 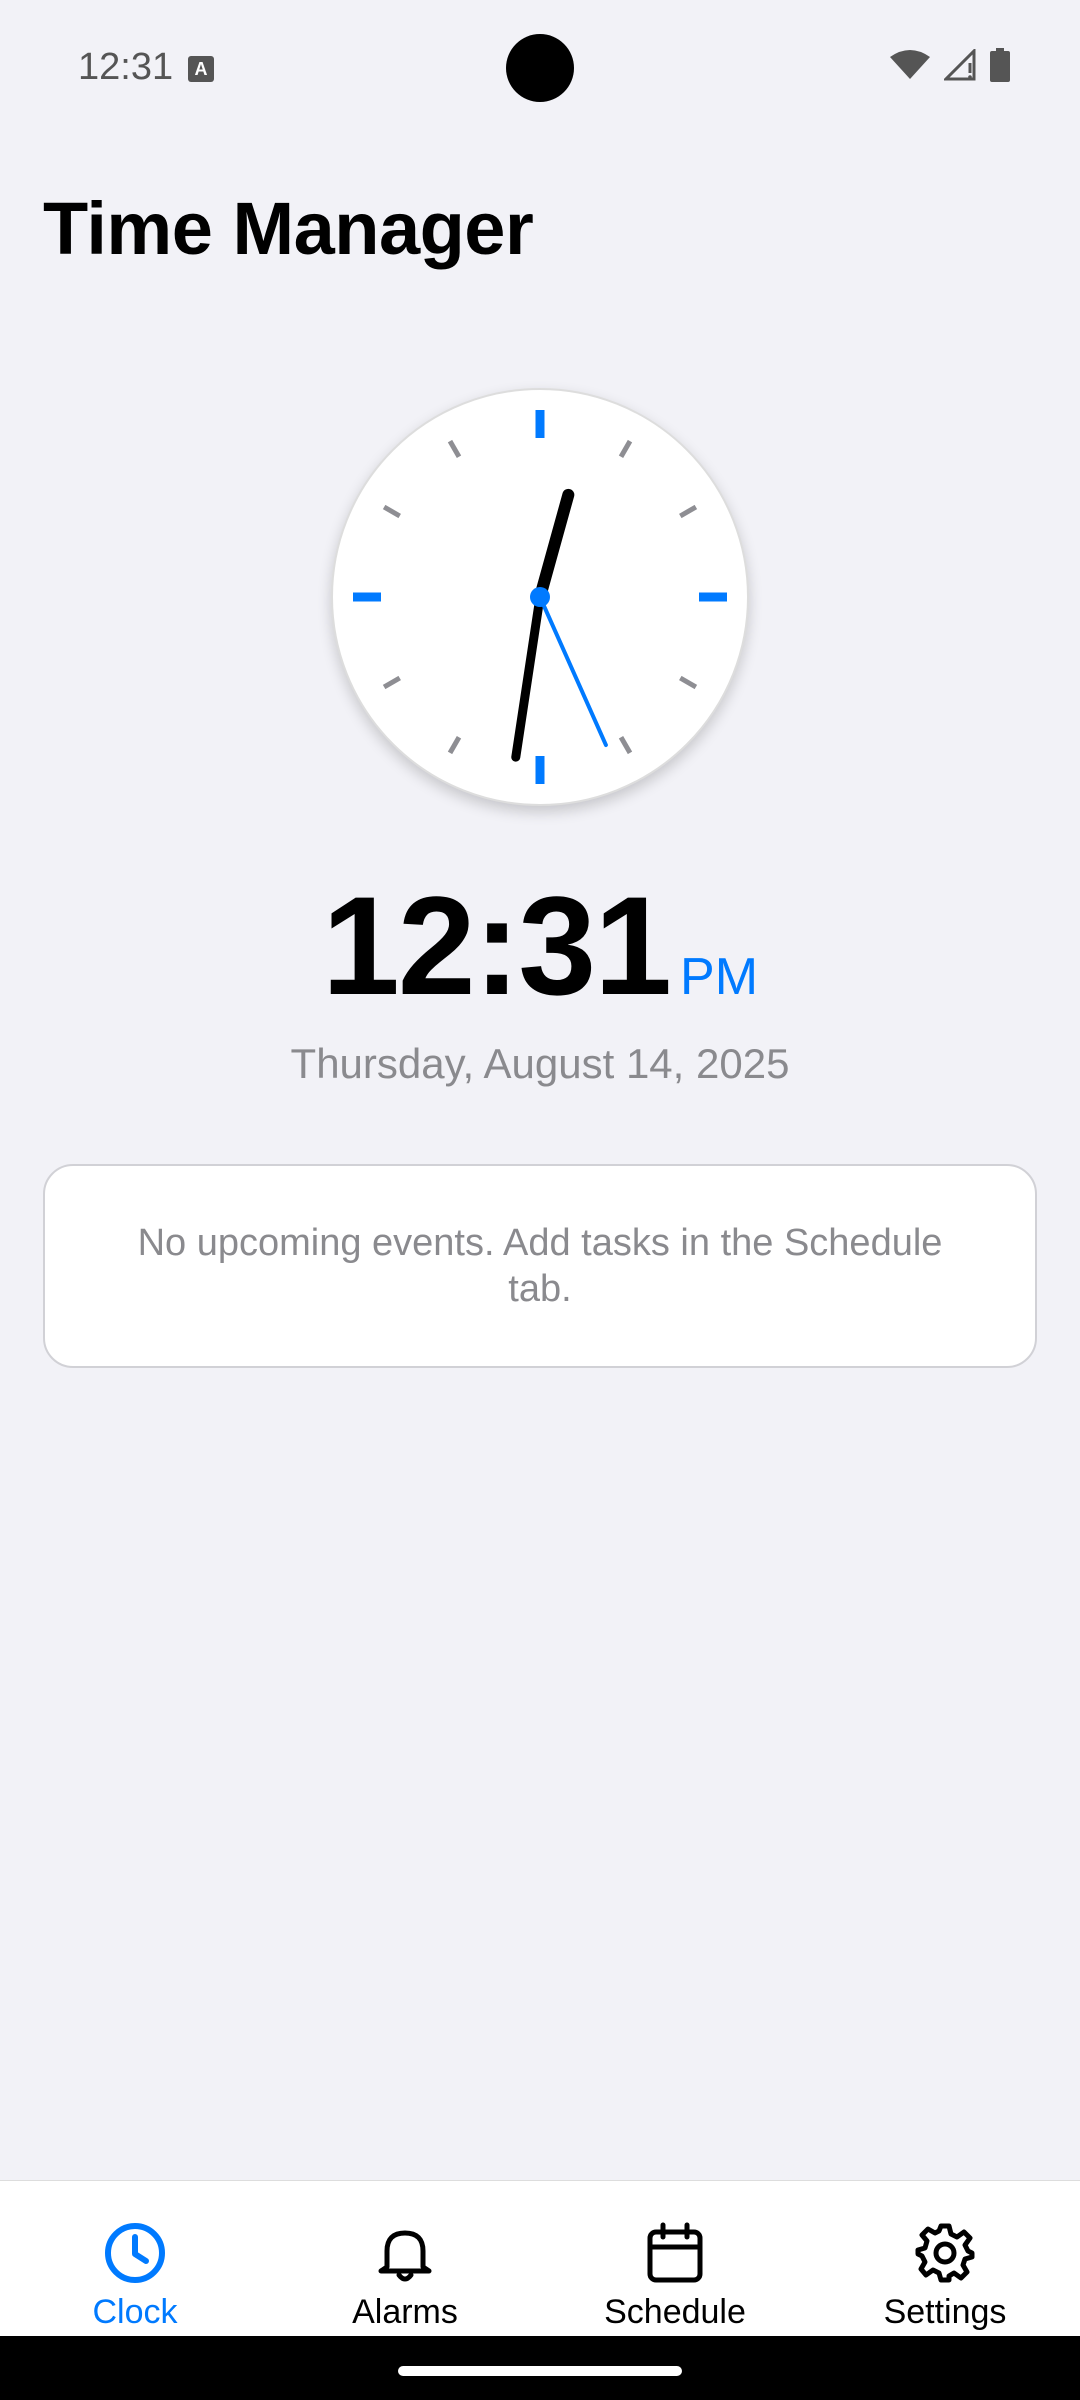 I want to click on status-time: 12:31, so click(x=126, y=67).